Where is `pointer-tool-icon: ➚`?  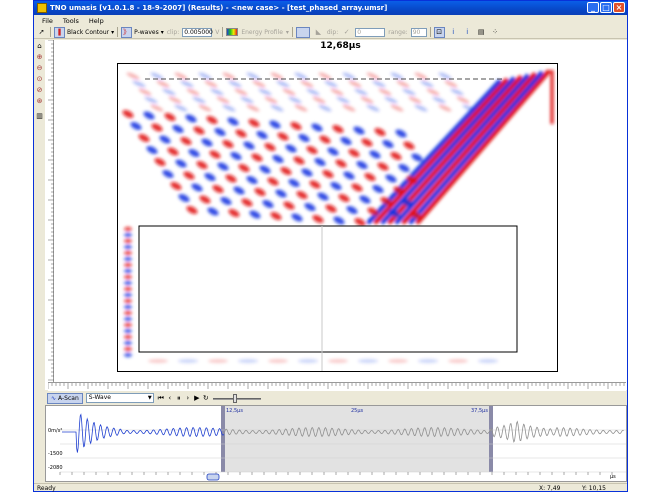 pointer-tool-icon: ➚ is located at coordinates (41, 32).